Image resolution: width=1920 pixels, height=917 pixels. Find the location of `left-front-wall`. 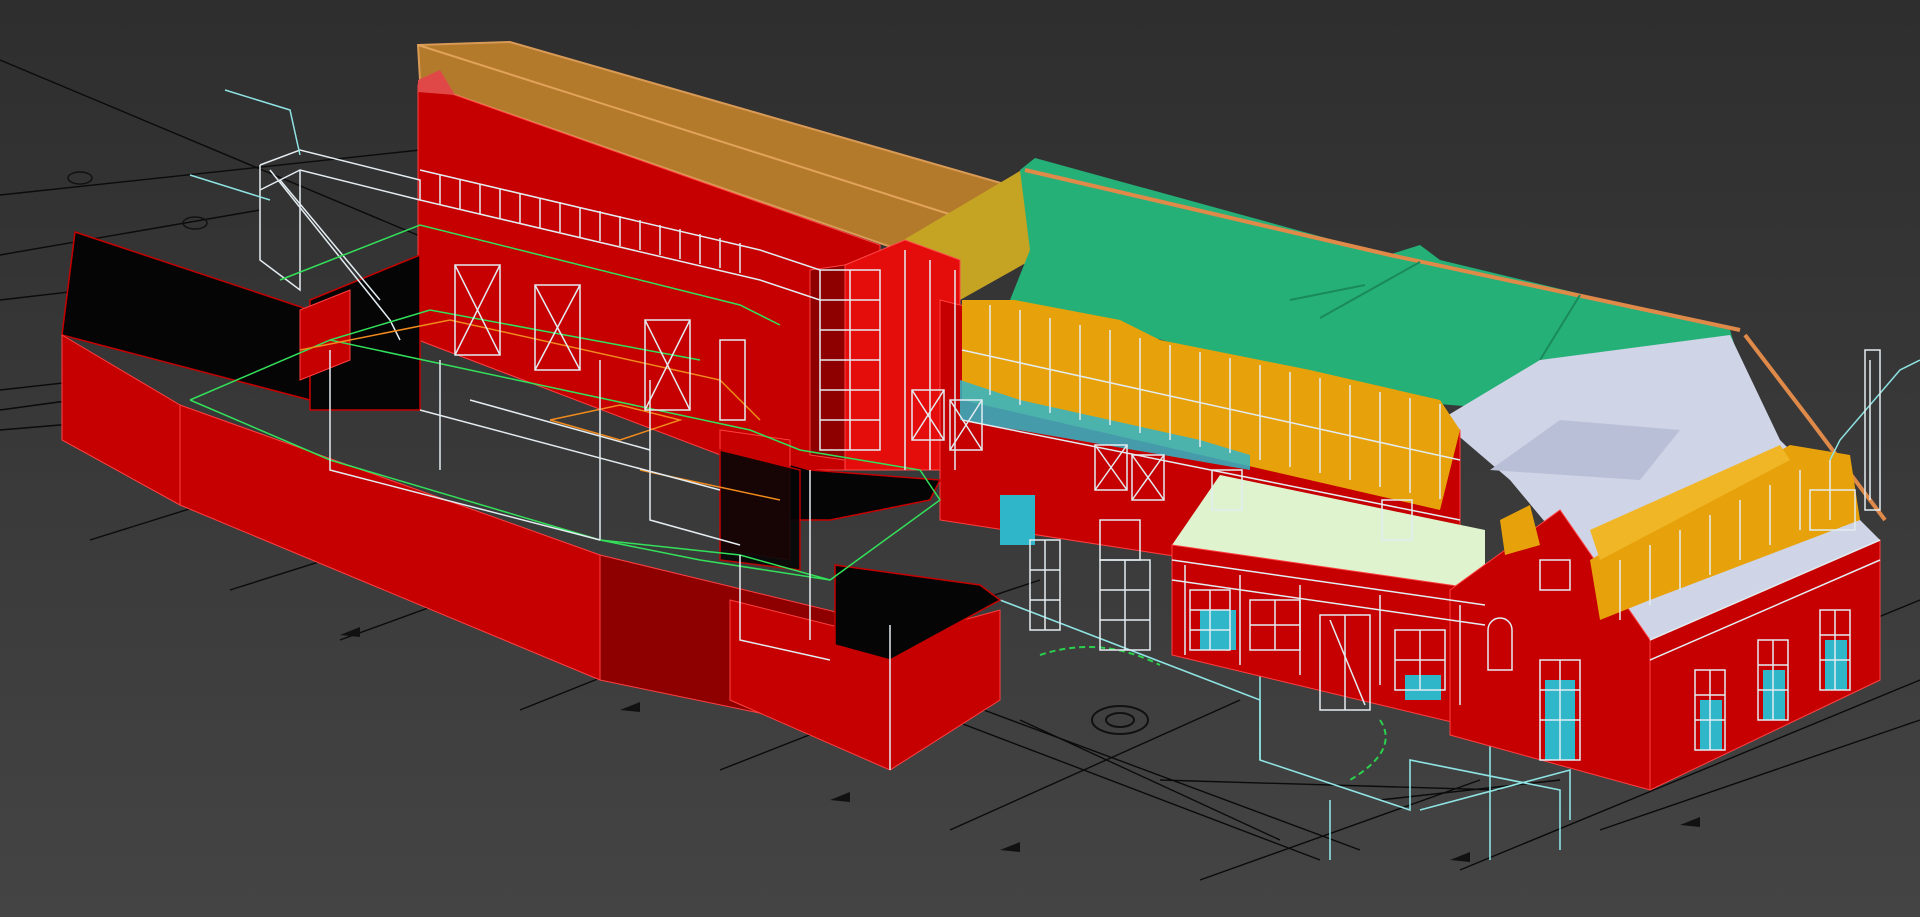

left-front-wall is located at coordinates (390, 542).